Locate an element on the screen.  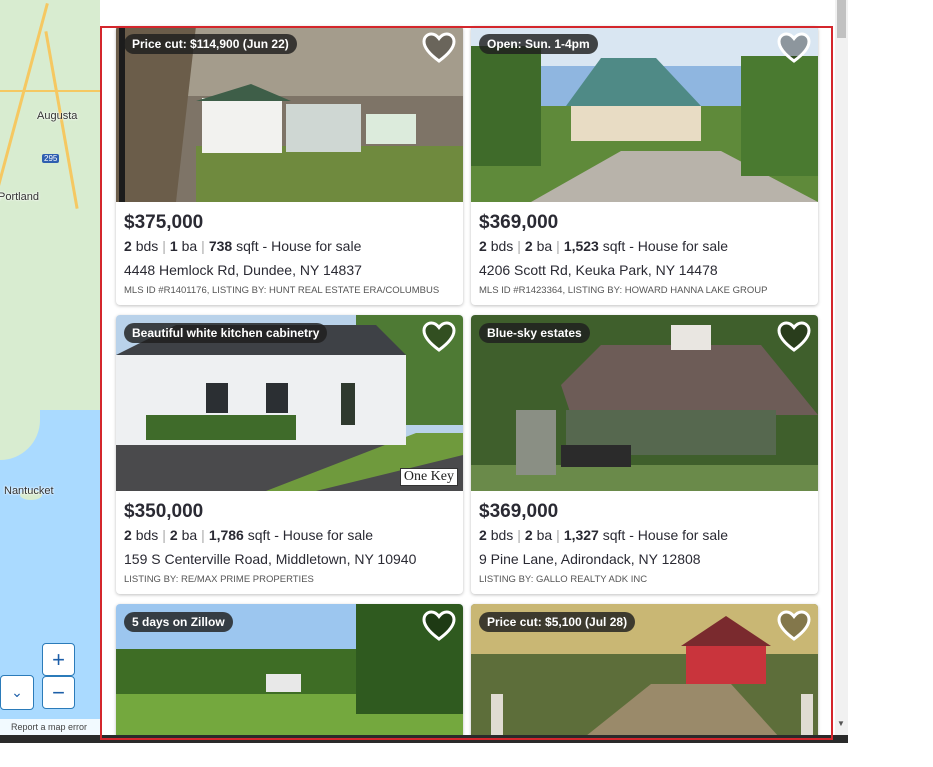
map-land-cape is located at coordinates (20, 420).